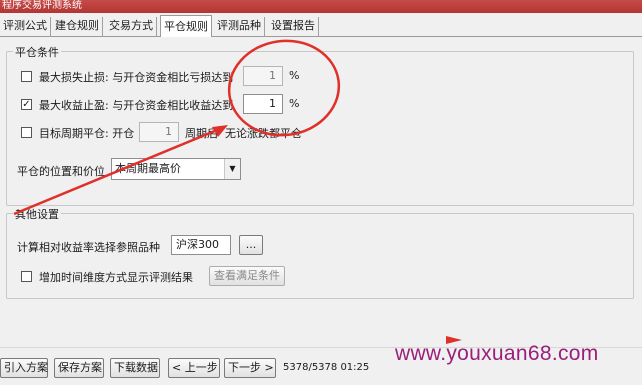 The height and width of the screenshot is (385, 642). What do you see at coordinates (148, 168) in the screenshot?
I see `position-price-value: 本周期最高价` at bounding box center [148, 168].